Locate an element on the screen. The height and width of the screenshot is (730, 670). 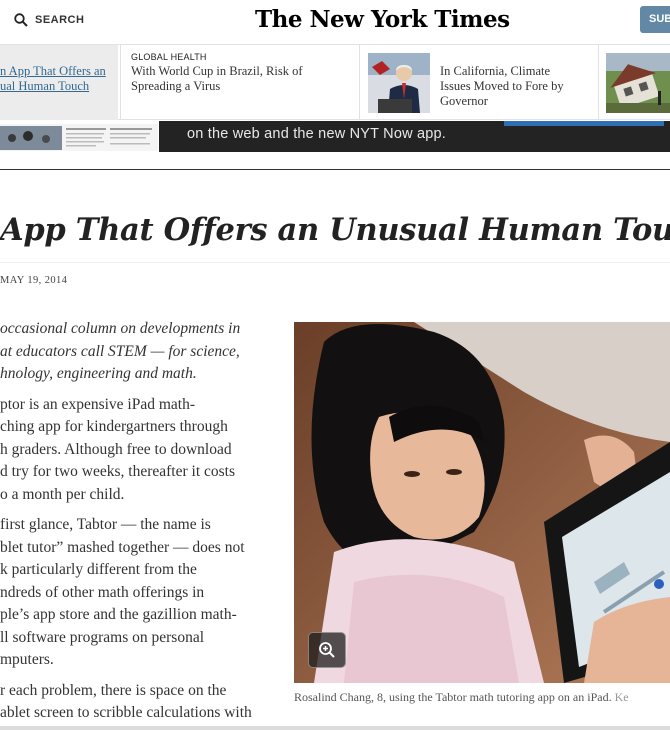
masthead-logo: The New York Times is located at coordinates (382, 19).